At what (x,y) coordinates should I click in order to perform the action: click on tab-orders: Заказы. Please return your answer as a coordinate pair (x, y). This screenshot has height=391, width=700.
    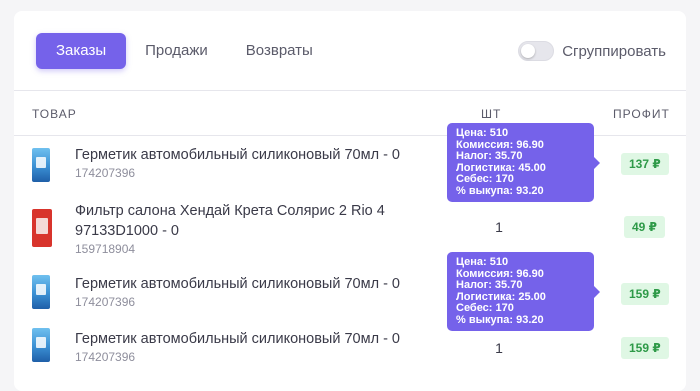
    Looking at the image, I should click on (81, 51).